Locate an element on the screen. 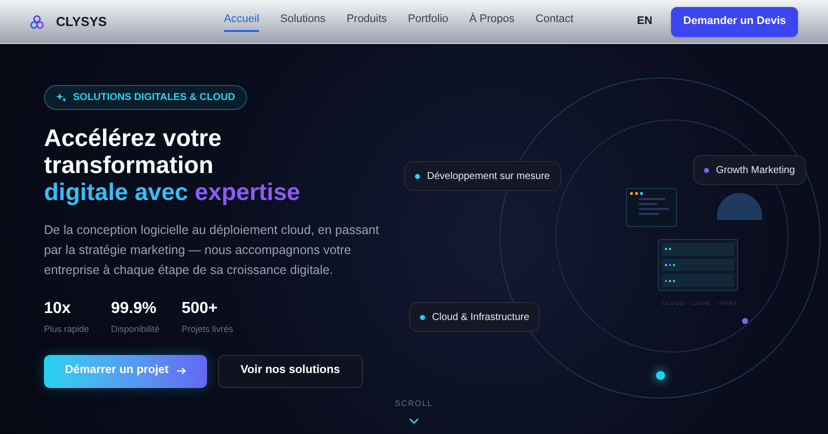 The width and height of the screenshot is (828, 434). chip-label: Growth Marketing is located at coordinates (755, 171).